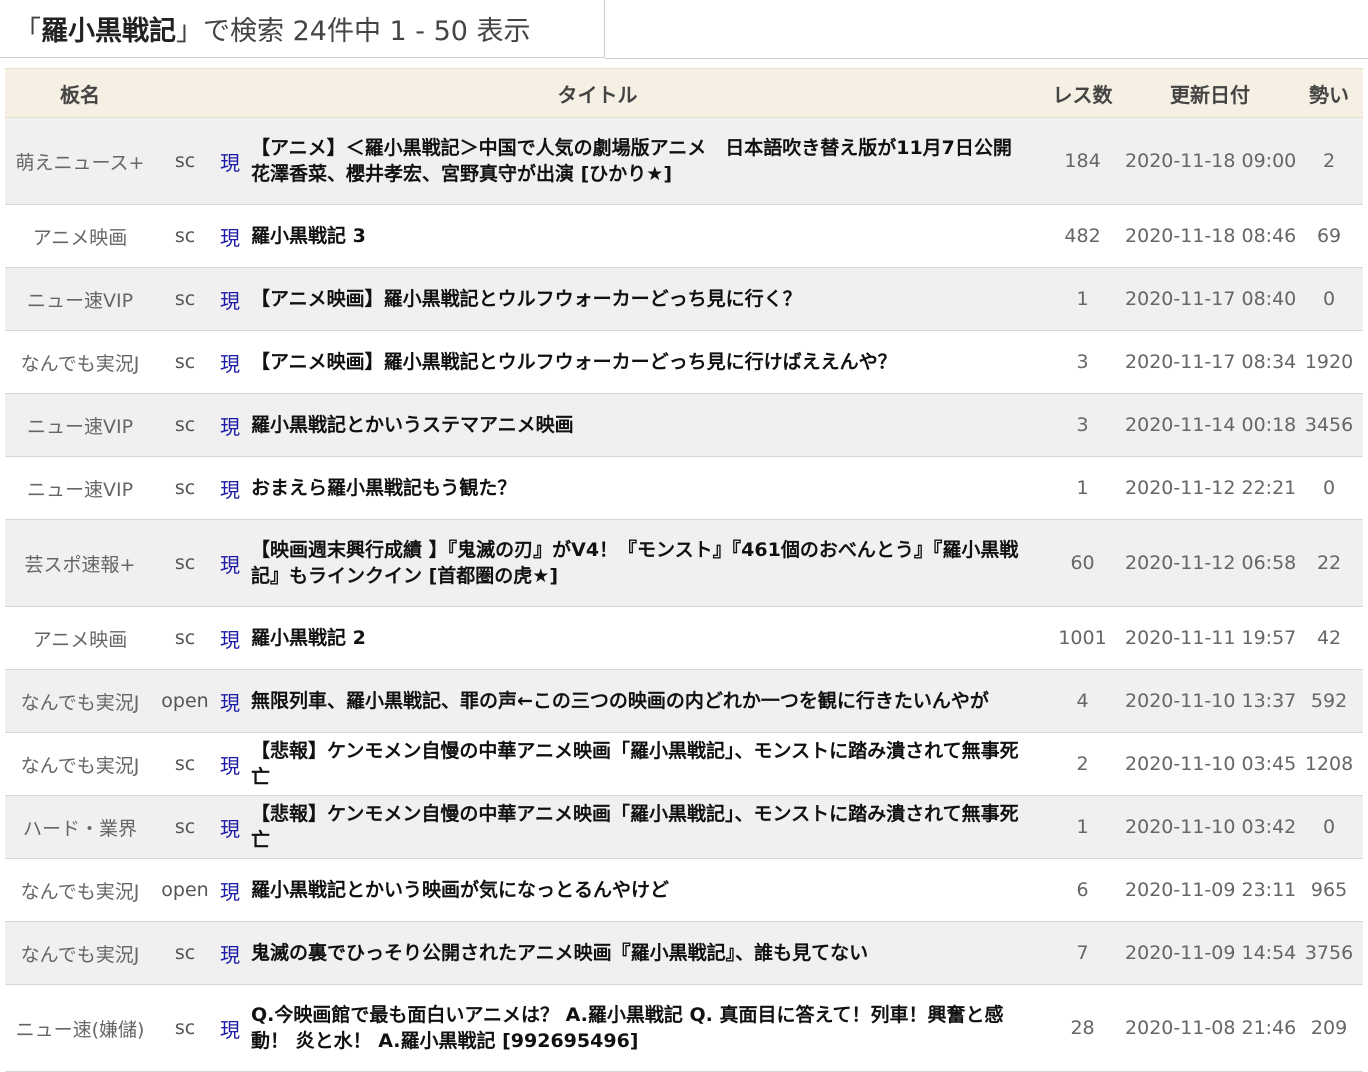 This screenshot has height=1072, width=1368. Describe the element at coordinates (412, 425) in the screenshot. I see `thread-title-link: 羅小黒戦記とかいうステマアニメ映画` at that location.